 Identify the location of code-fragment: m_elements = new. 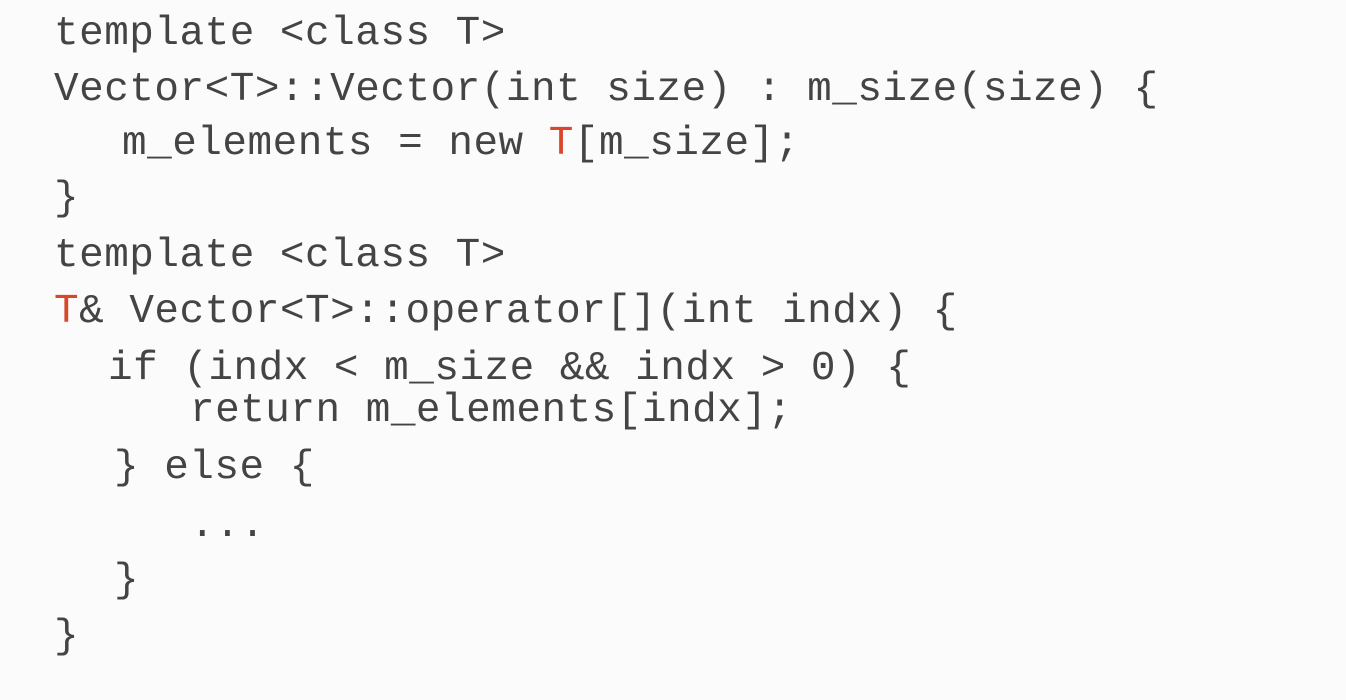
(335, 144).